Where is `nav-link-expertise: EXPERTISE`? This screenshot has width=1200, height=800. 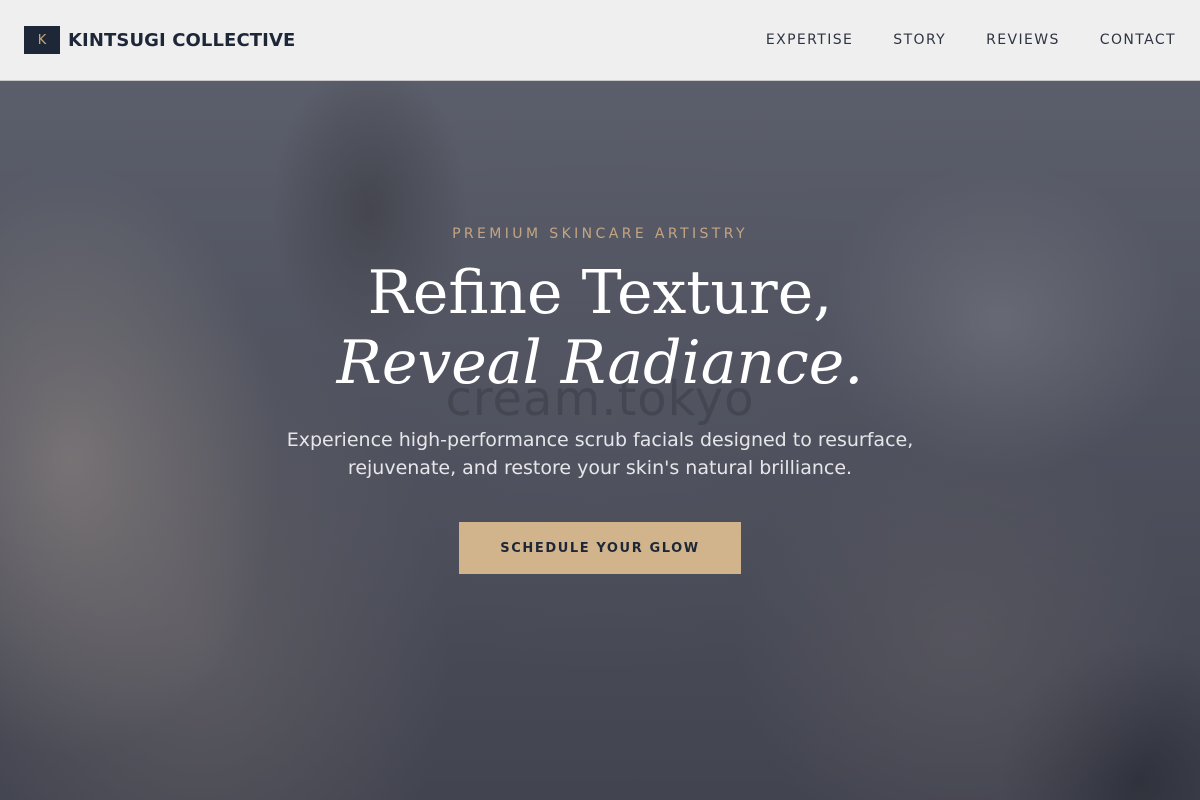 nav-link-expertise: EXPERTISE is located at coordinates (809, 40).